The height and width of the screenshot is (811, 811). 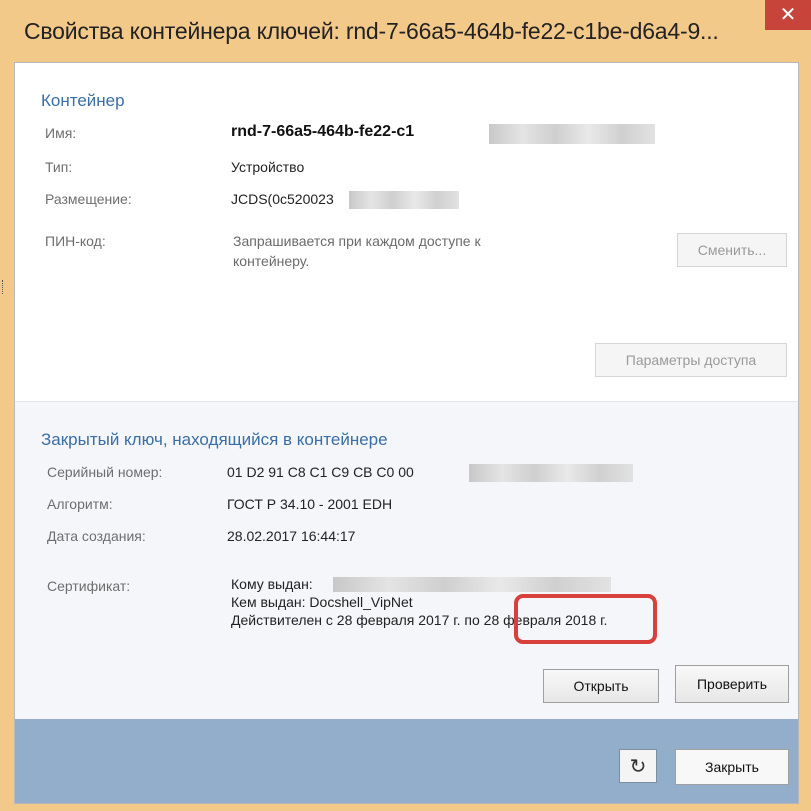 I want to click on private-key-section-title: Закрытый ключ, находящийся в контейнере, so click(x=214, y=439).